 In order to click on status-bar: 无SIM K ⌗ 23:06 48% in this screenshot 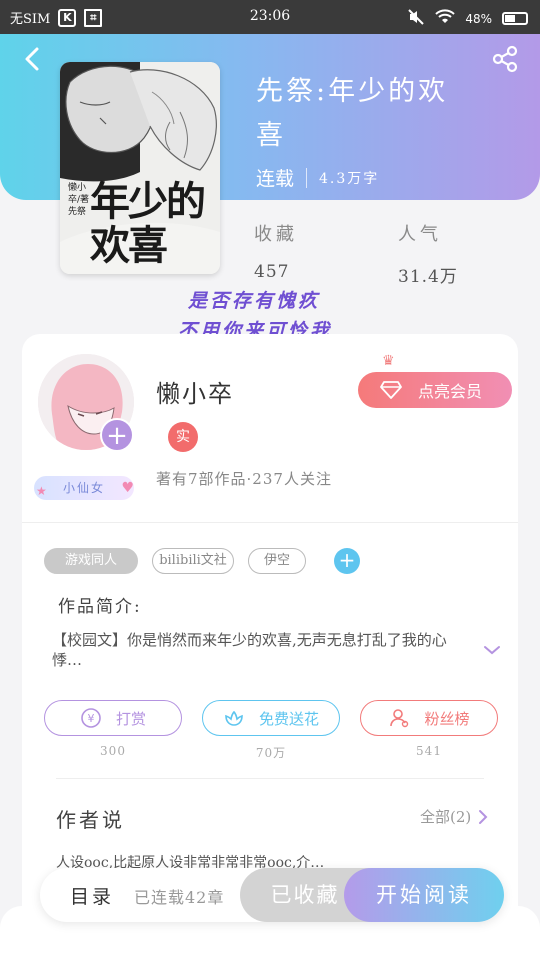, I will do `click(270, 17)`.